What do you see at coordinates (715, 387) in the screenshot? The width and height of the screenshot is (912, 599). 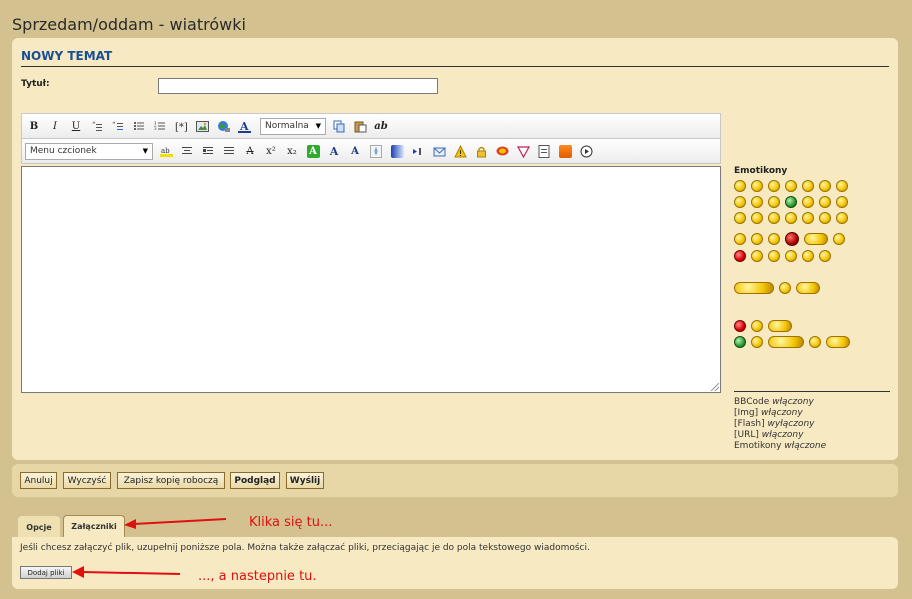 I see `resize-handle-icon` at bounding box center [715, 387].